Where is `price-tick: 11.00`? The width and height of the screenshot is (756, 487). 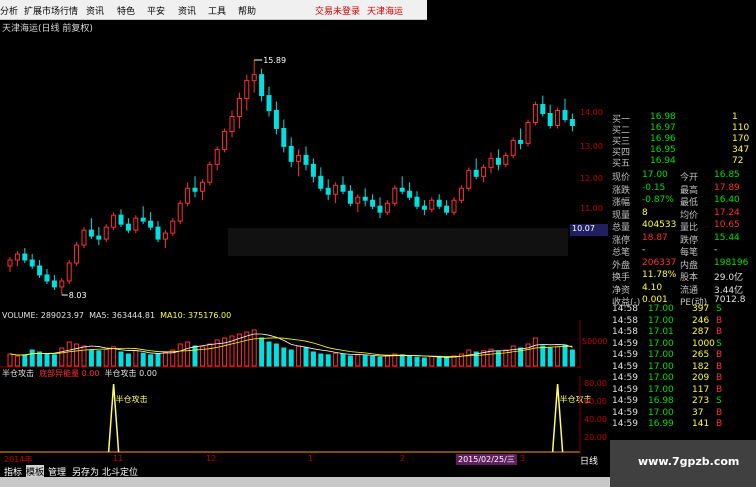
price-tick: 11.00 is located at coordinates (591, 208).